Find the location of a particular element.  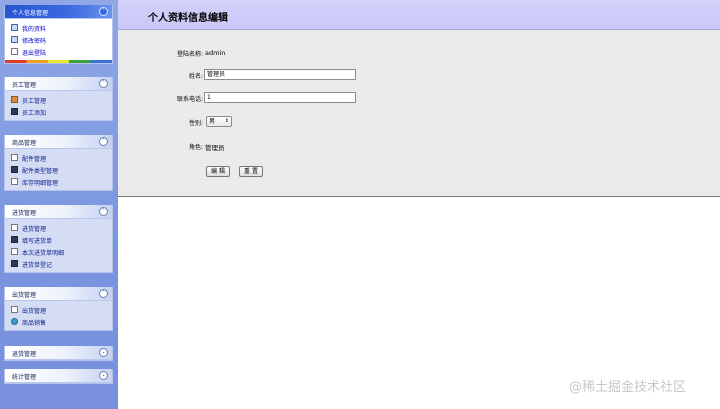

group-title: 商品管理 is located at coordinates (24, 143).